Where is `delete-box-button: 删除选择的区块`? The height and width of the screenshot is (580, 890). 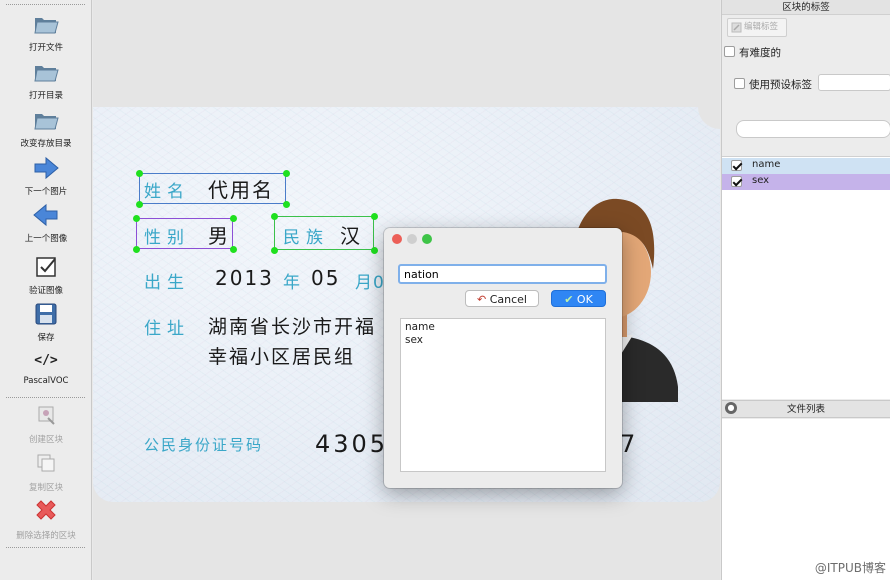
delete-box-button: 删除选择的区块 is located at coordinates (46, 519).